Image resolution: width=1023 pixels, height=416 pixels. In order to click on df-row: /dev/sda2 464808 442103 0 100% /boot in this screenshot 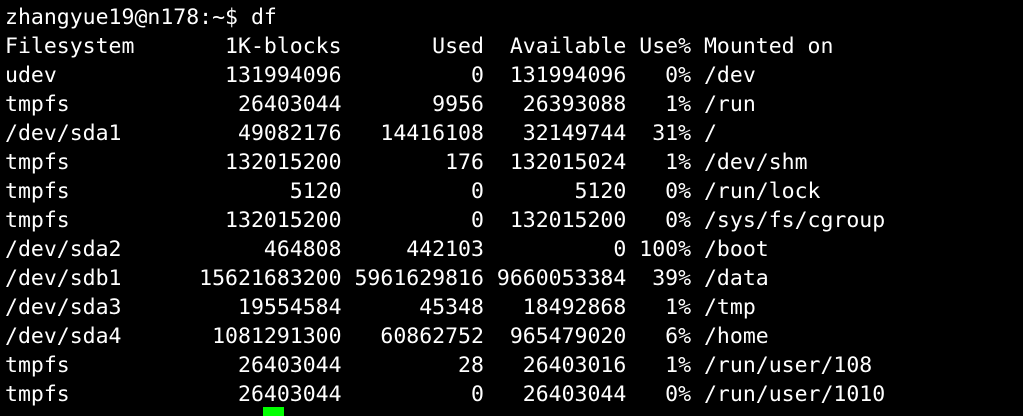, I will do `click(387, 249)`.